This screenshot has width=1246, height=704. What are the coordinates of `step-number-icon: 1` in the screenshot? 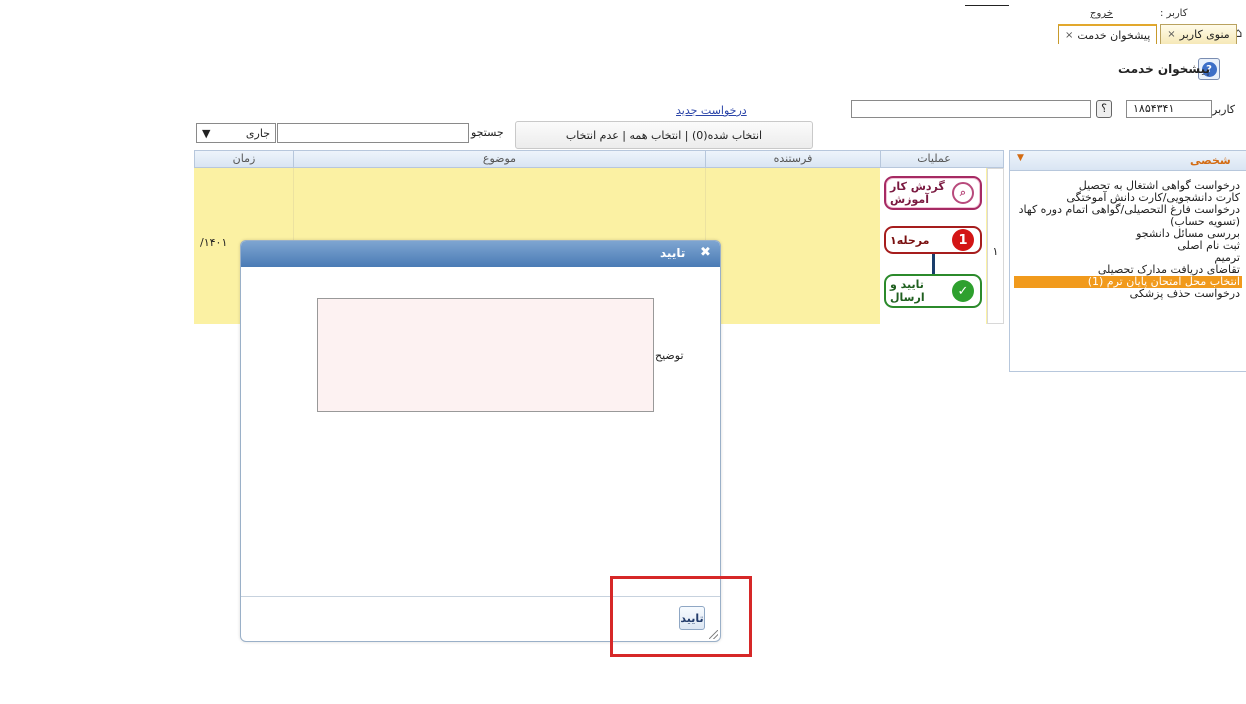 It's located at (963, 240).